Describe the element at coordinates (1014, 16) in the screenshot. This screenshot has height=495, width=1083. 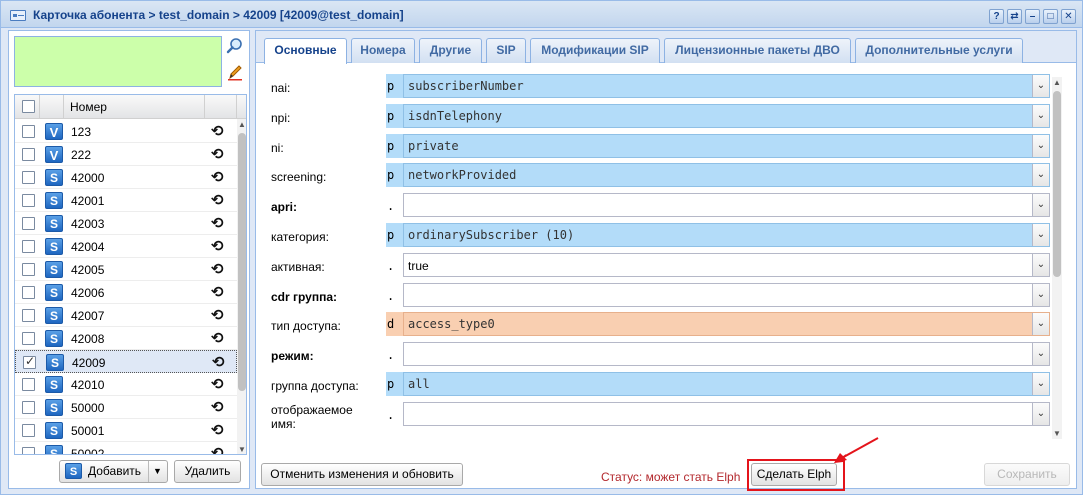
I see `swap-icon: ⇄` at that location.